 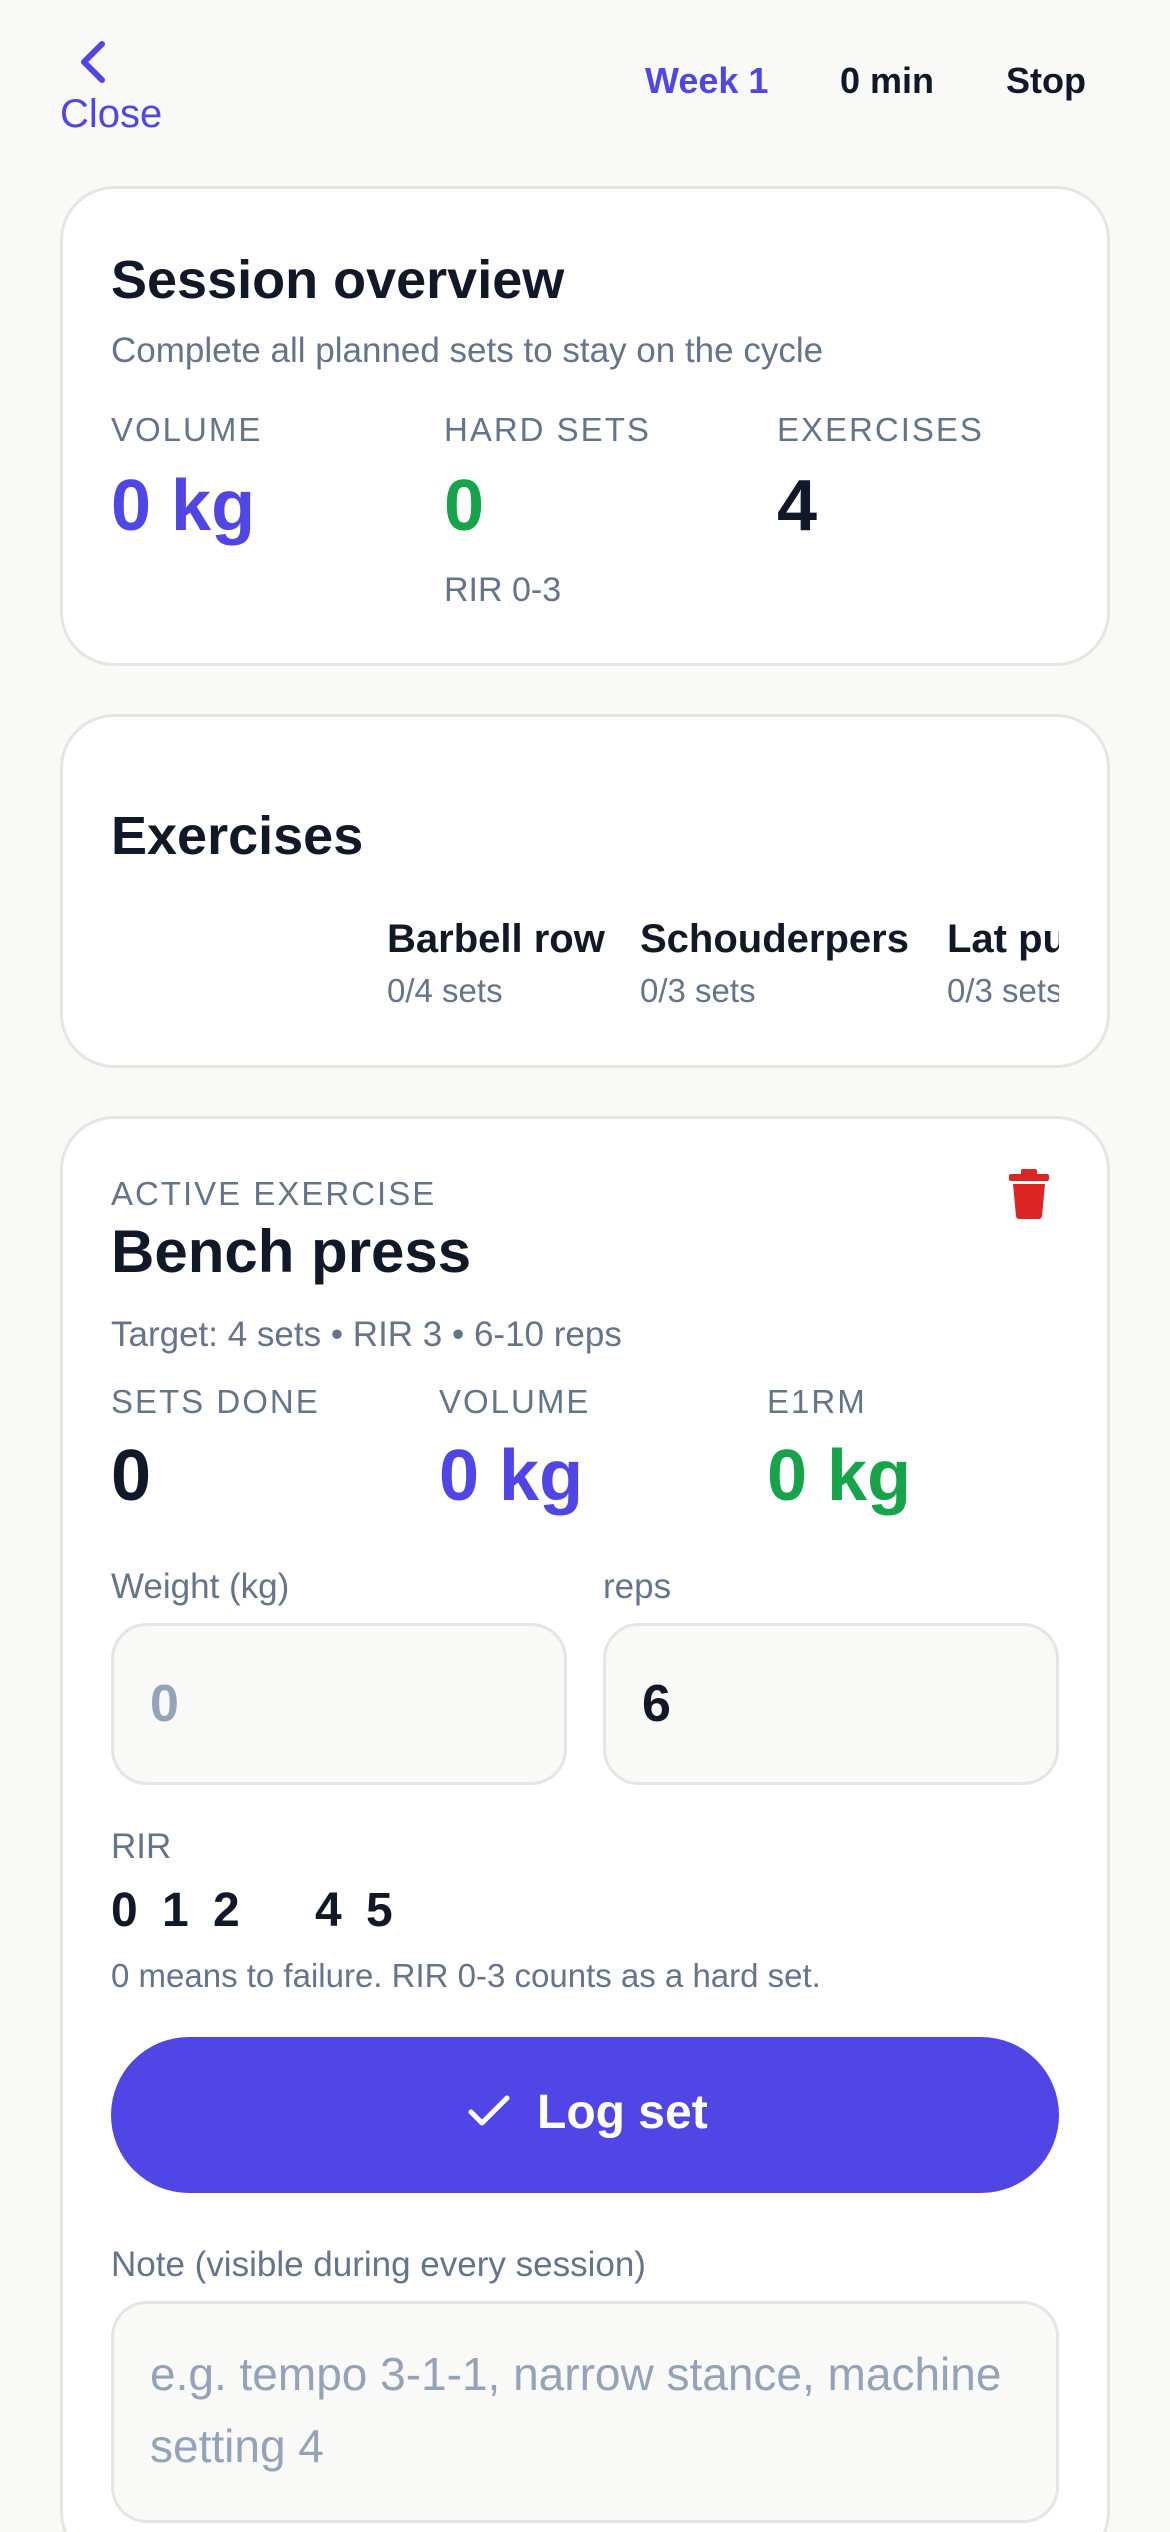 What do you see at coordinates (175, 1910) in the screenshot?
I see `rir-option-1: 1` at bounding box center [175, 1910].